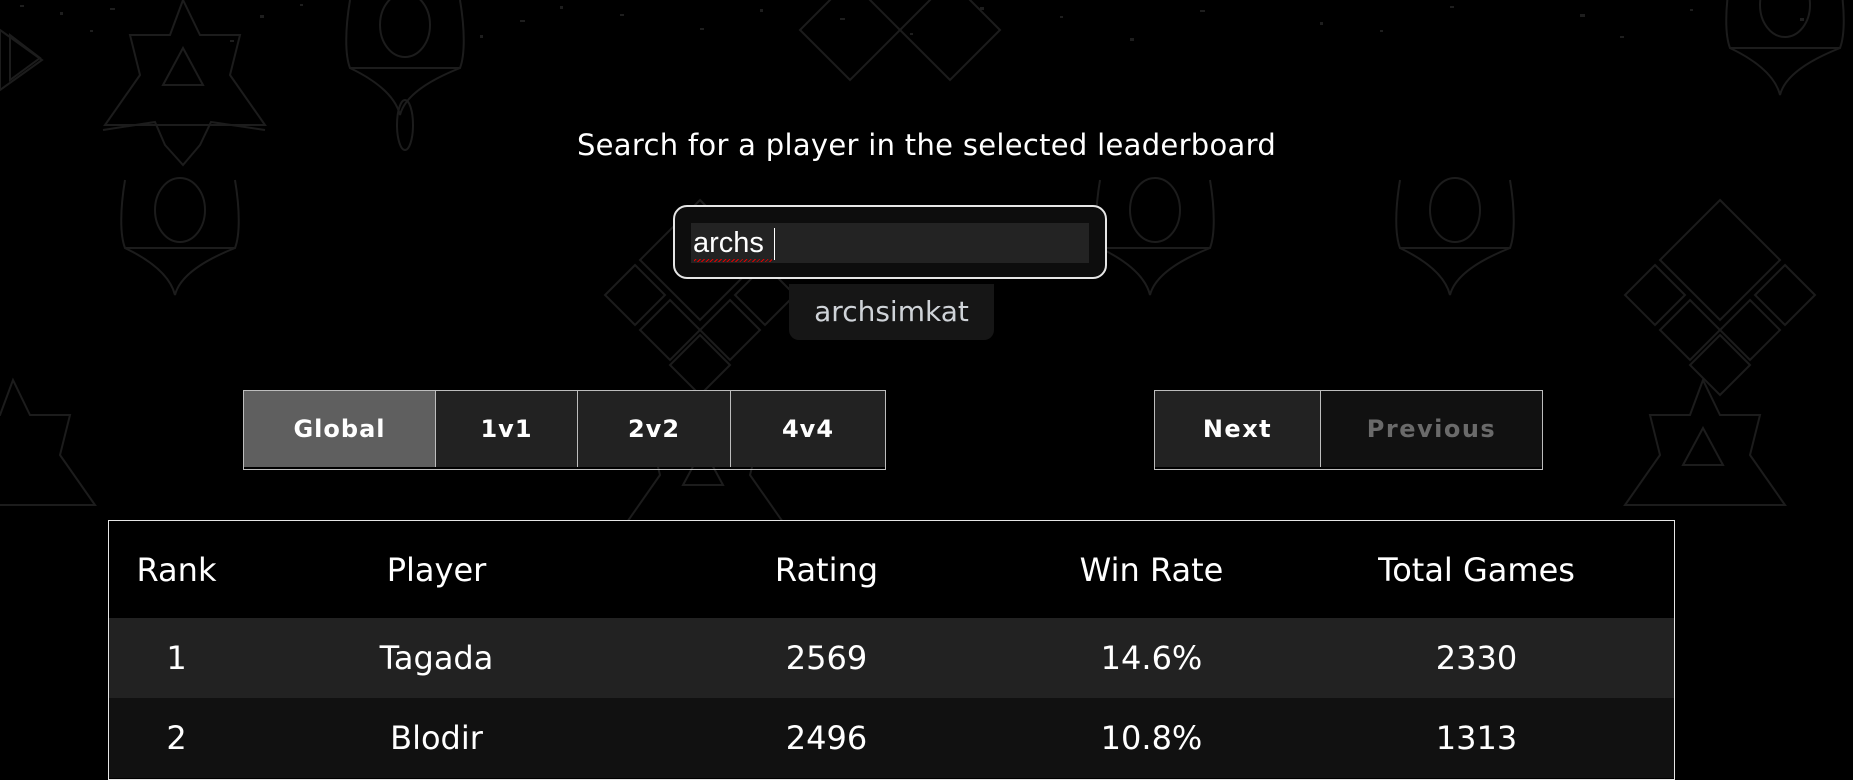 The width and height of the screenshot is (1853, 780). Describe the element at coordinates (1431, 429) in the screenshot. I see `previous-button: Previous` at that location.